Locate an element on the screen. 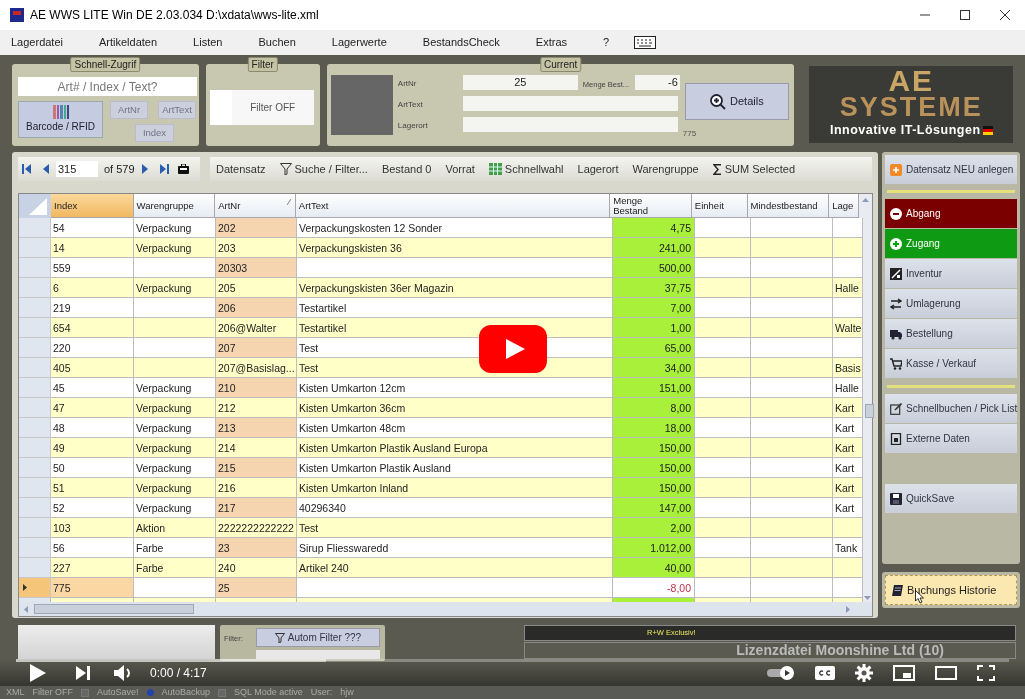  table-row: 775 25 -8,00 is located at coordinates (441, 588).